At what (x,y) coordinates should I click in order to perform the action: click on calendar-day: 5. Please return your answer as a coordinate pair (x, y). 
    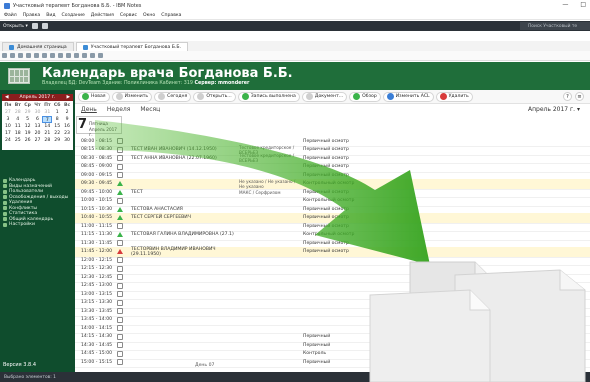
    Looking at the image, I should click on (28, 119).